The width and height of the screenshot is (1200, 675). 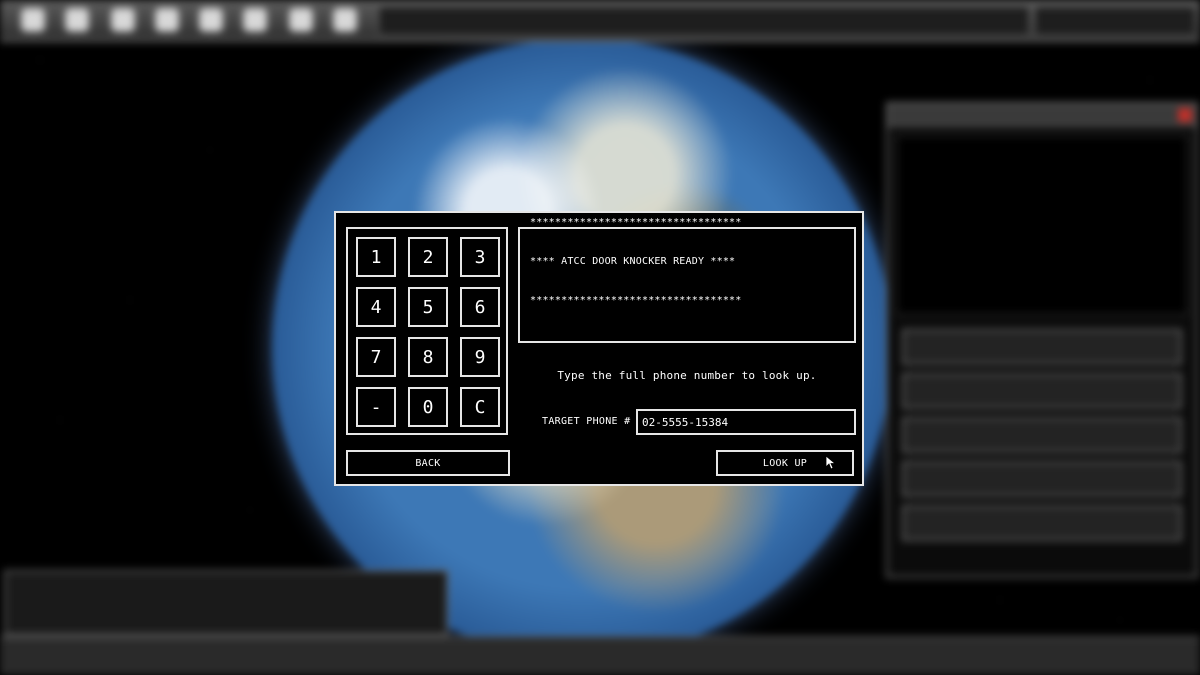 What do you see at coordinates (1042, 225) in the screenshot?
I see `side-panel-console` at bounding box center [1042, 225].